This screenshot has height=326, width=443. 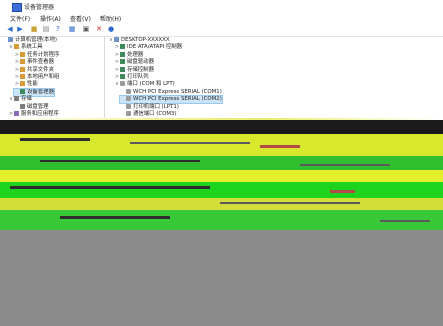 I want to click on device-tree-item: > 打印队列, so click(x=131, y=77).